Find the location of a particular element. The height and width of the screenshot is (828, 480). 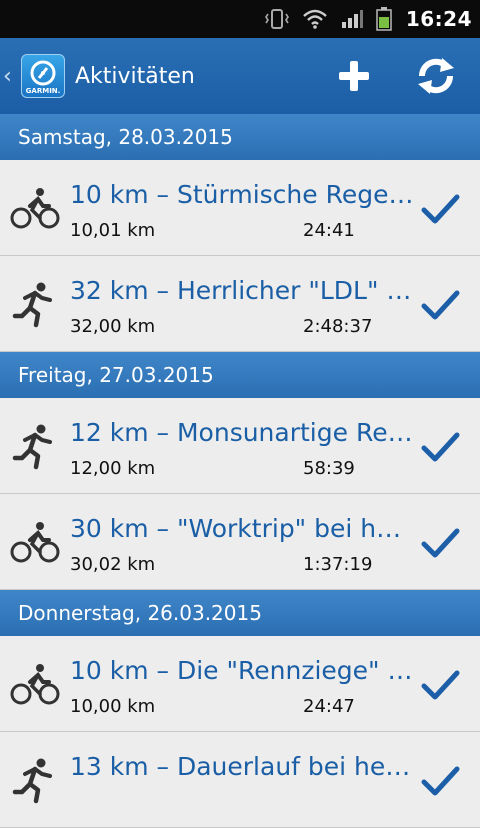

activity-distance: 12,00 km is located at coordinates (113, 468).